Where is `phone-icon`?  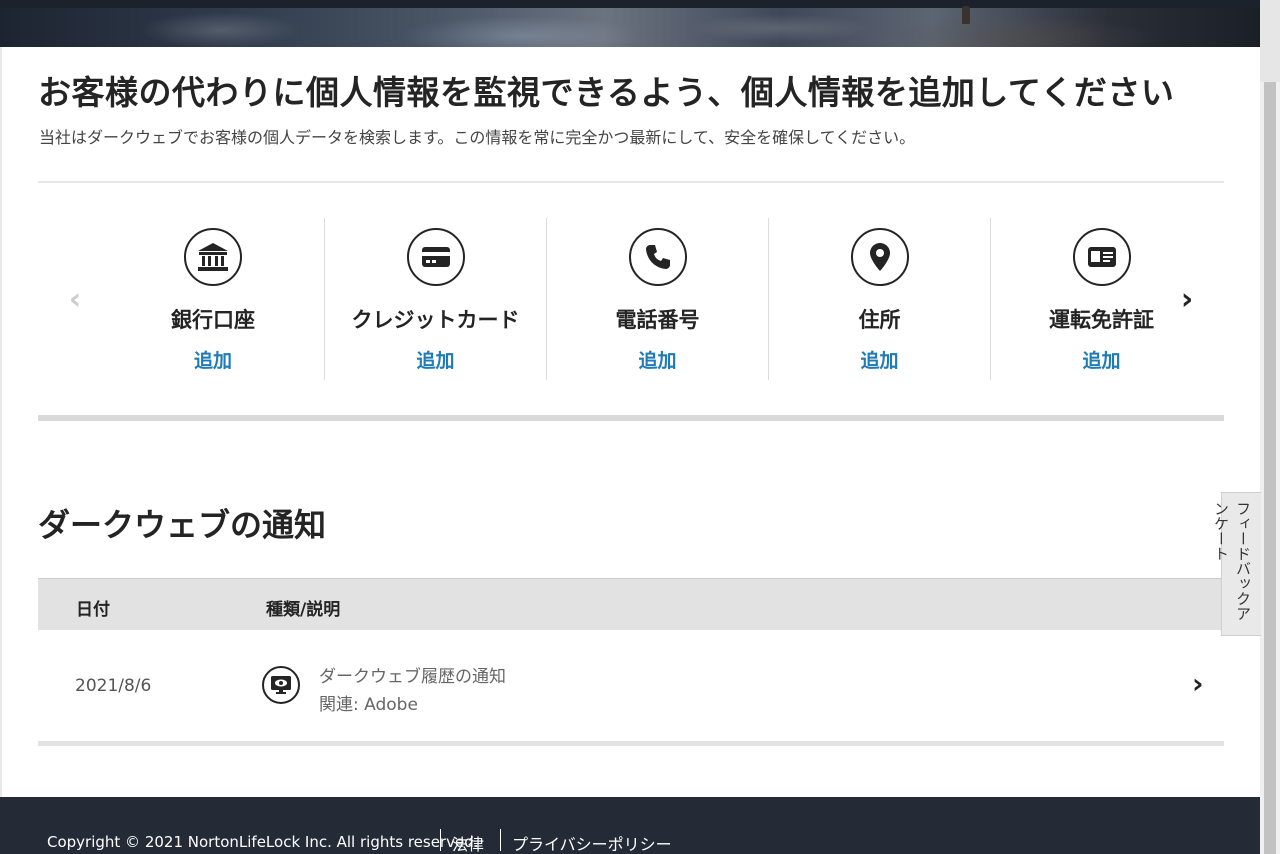 phone-icon is located at coordinates (657, 257).